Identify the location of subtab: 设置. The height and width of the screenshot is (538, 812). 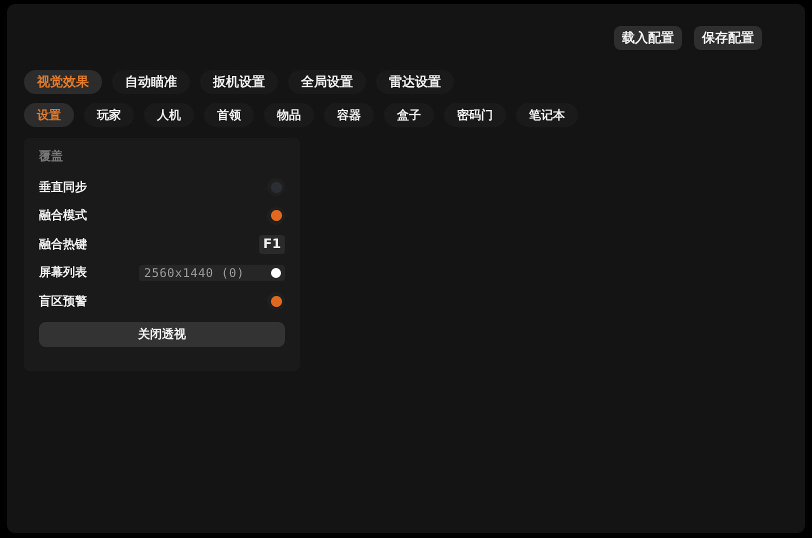
(49, 115).